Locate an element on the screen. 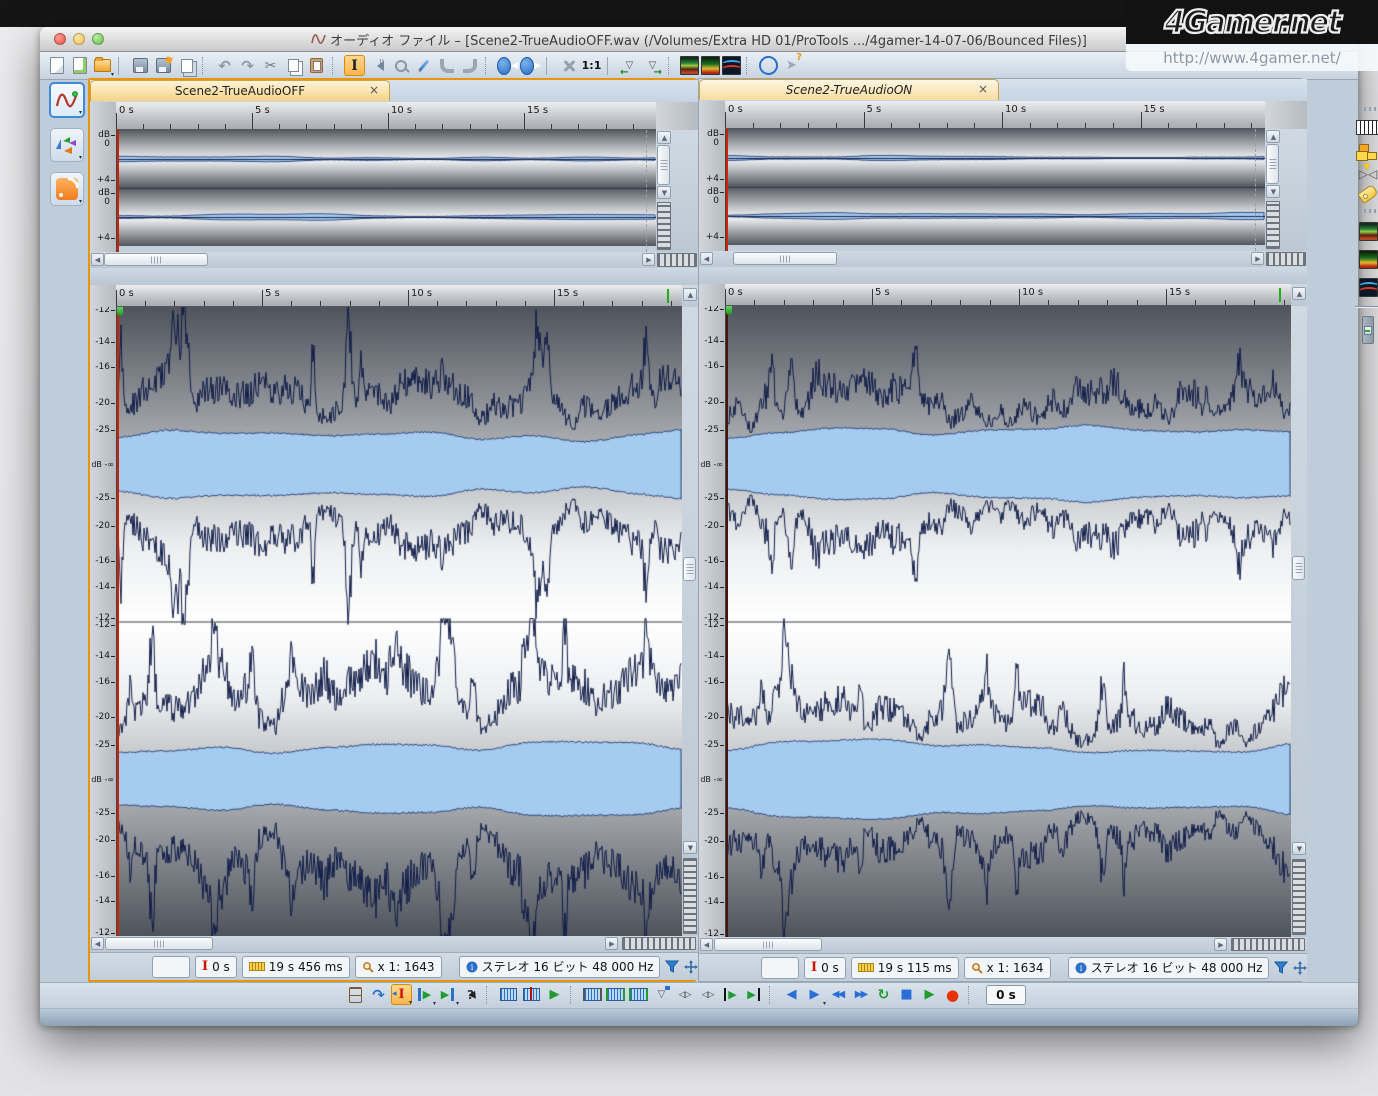 The width and height of the screenshot is (1378, 1096). go-to-end-icon: ▶ ▾ is located at coordinates (815, 995).